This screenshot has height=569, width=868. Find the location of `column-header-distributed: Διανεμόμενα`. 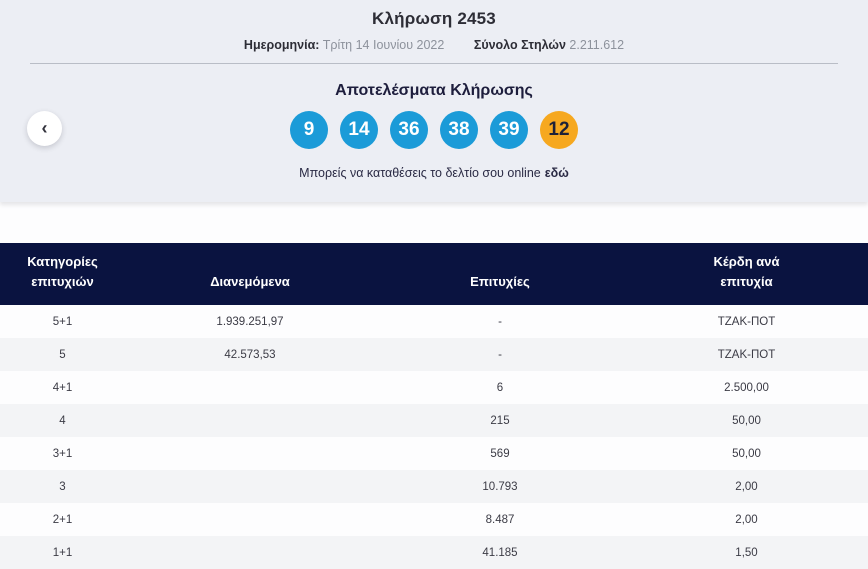

column-header-distributed: Διανεμόμενα is located at coordinates (250, 274).